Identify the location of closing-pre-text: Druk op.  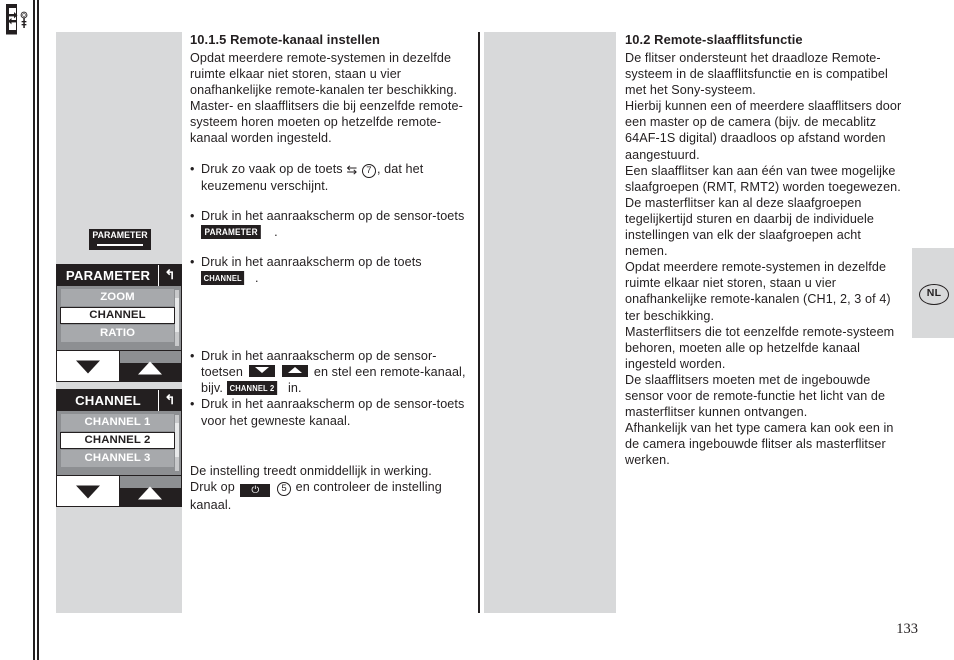
(212, 486).